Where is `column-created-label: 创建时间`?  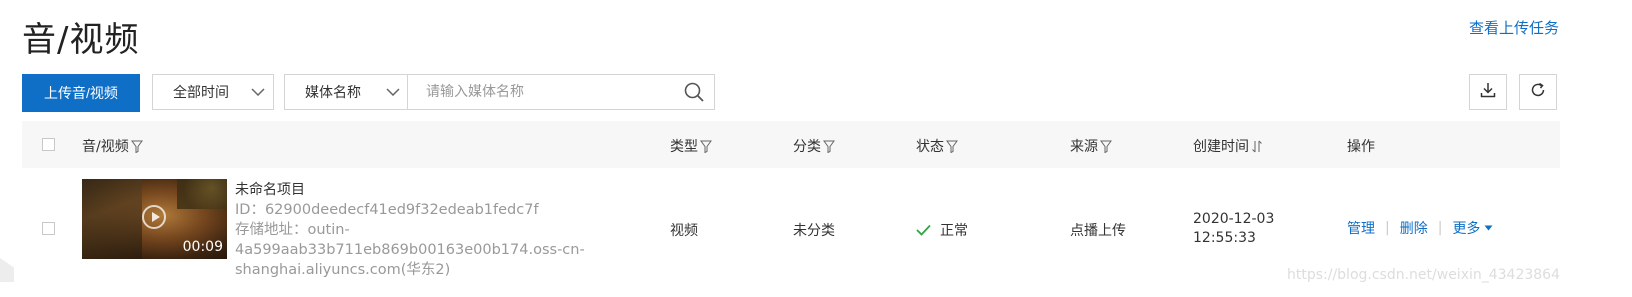
column-created-label: 创建时间 is located at coordinates (1221, 147).